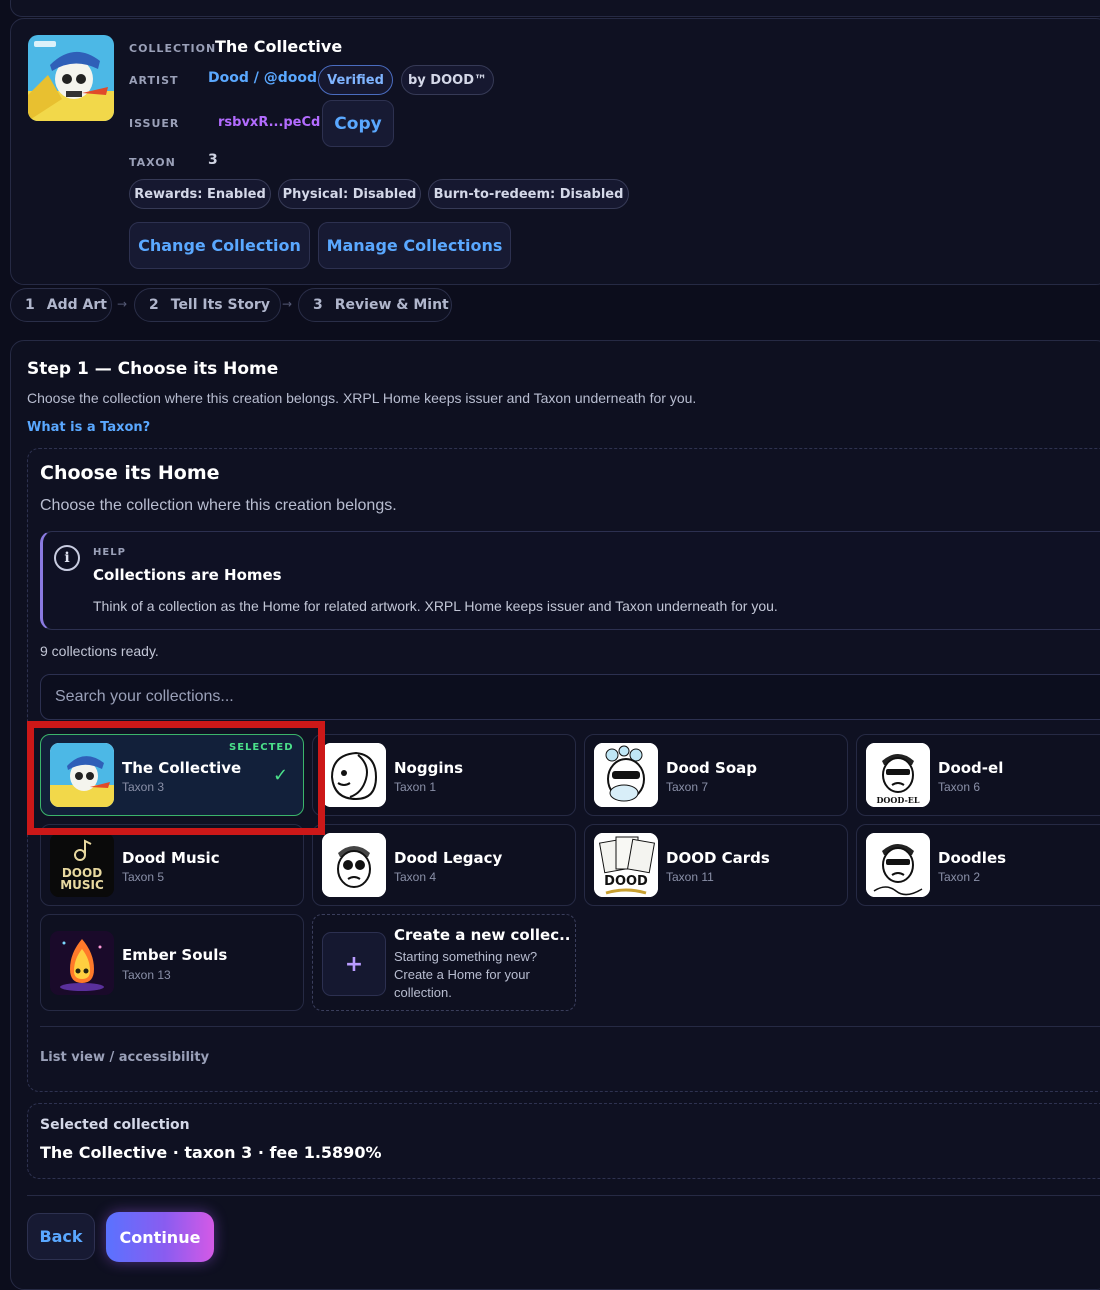 The image size is (1100, 1290). What do you see at coordinates (146, 975) in the screenshot?
I see `tile-taxon: Taxon 13` at bounding box center [146, 975].